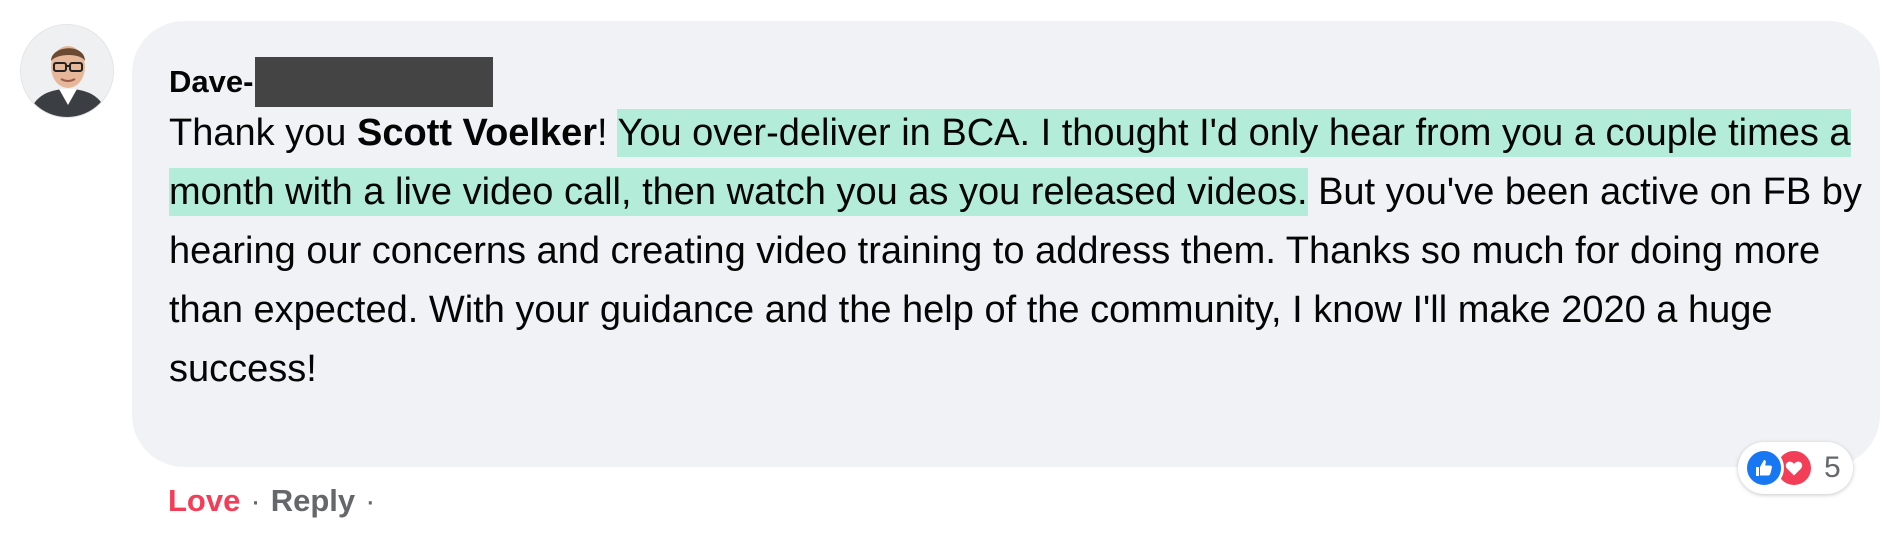  I want to click on avatar, so click(67, 71).